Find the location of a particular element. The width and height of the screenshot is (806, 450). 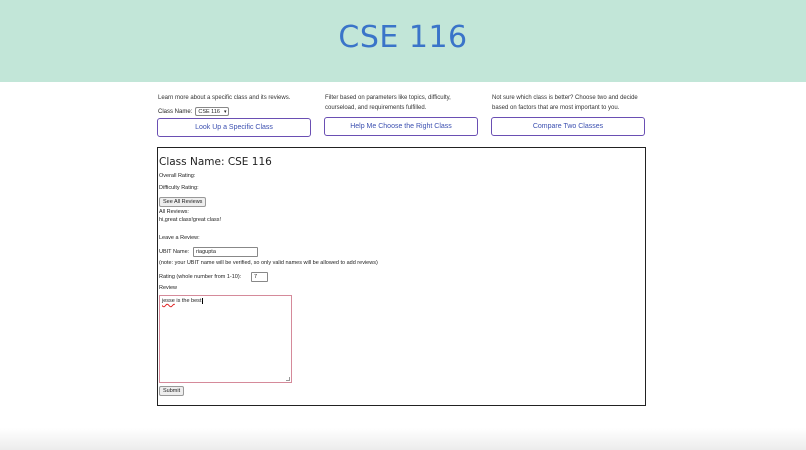

class-name-label: Class Name: is located at coordinates (175, 111).